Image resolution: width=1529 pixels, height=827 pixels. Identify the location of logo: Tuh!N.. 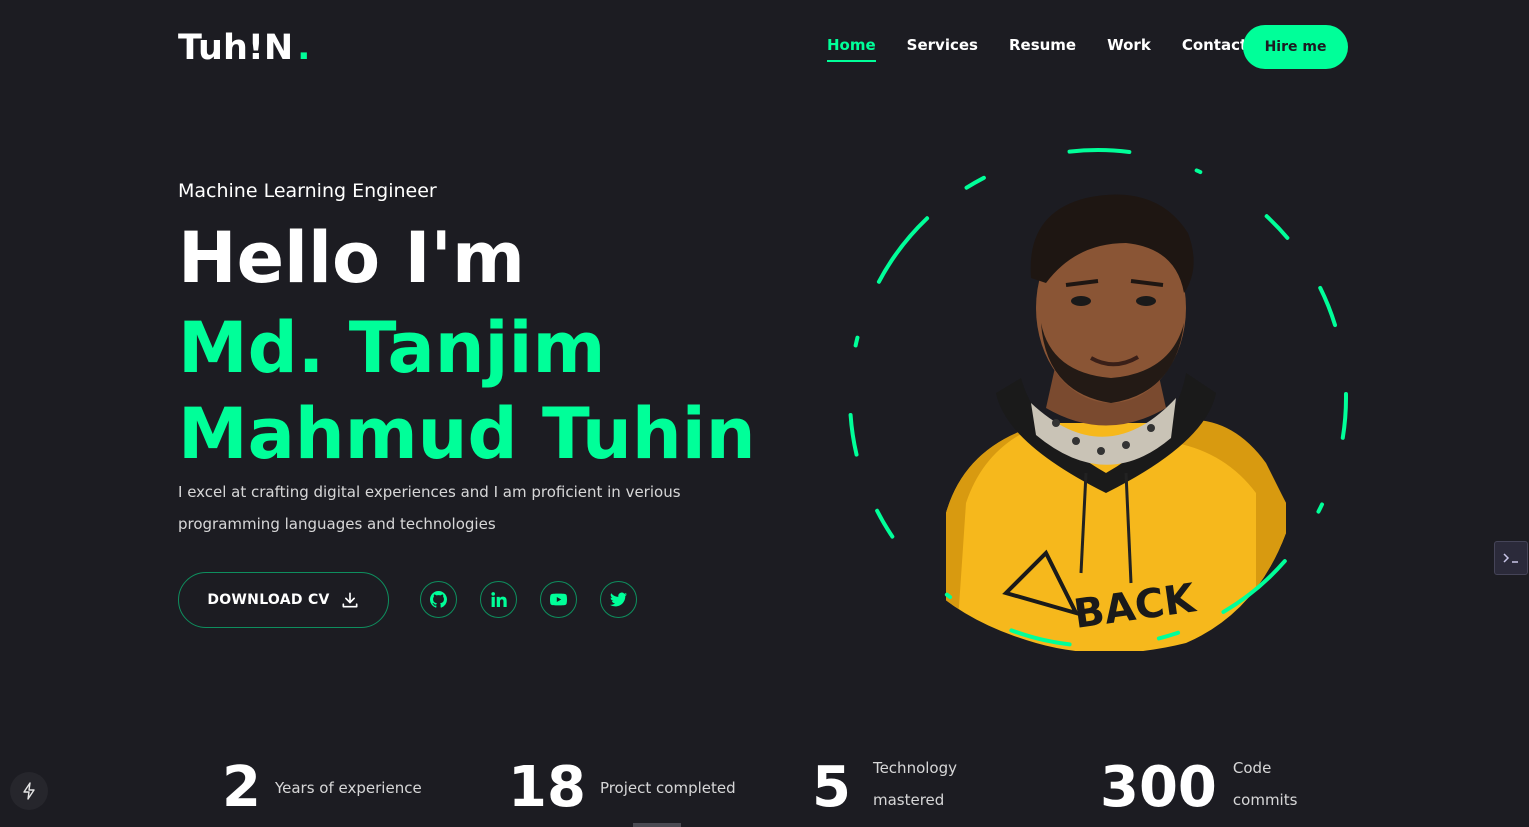
(244, 48).